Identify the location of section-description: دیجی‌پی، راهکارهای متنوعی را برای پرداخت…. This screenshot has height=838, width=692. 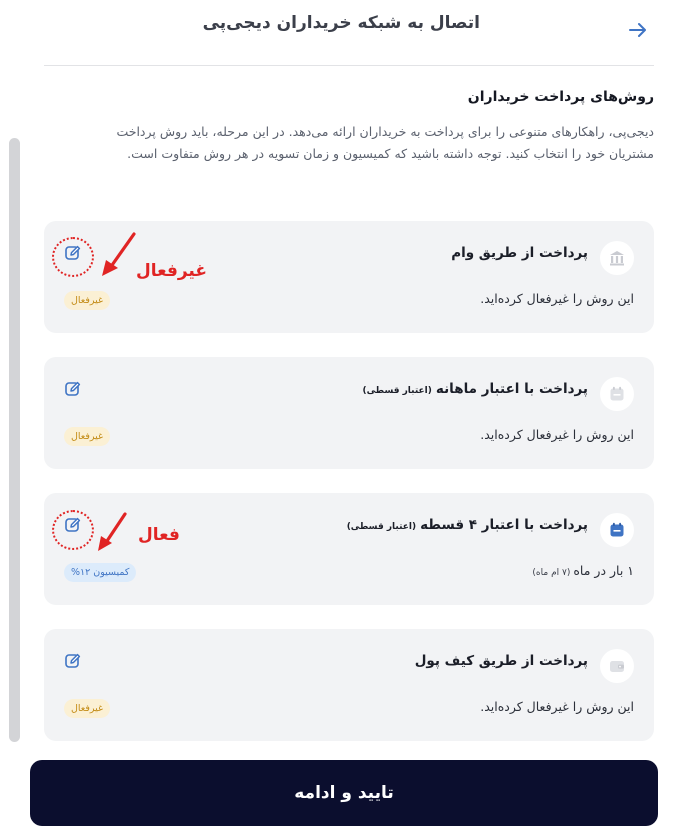
(385, 142).